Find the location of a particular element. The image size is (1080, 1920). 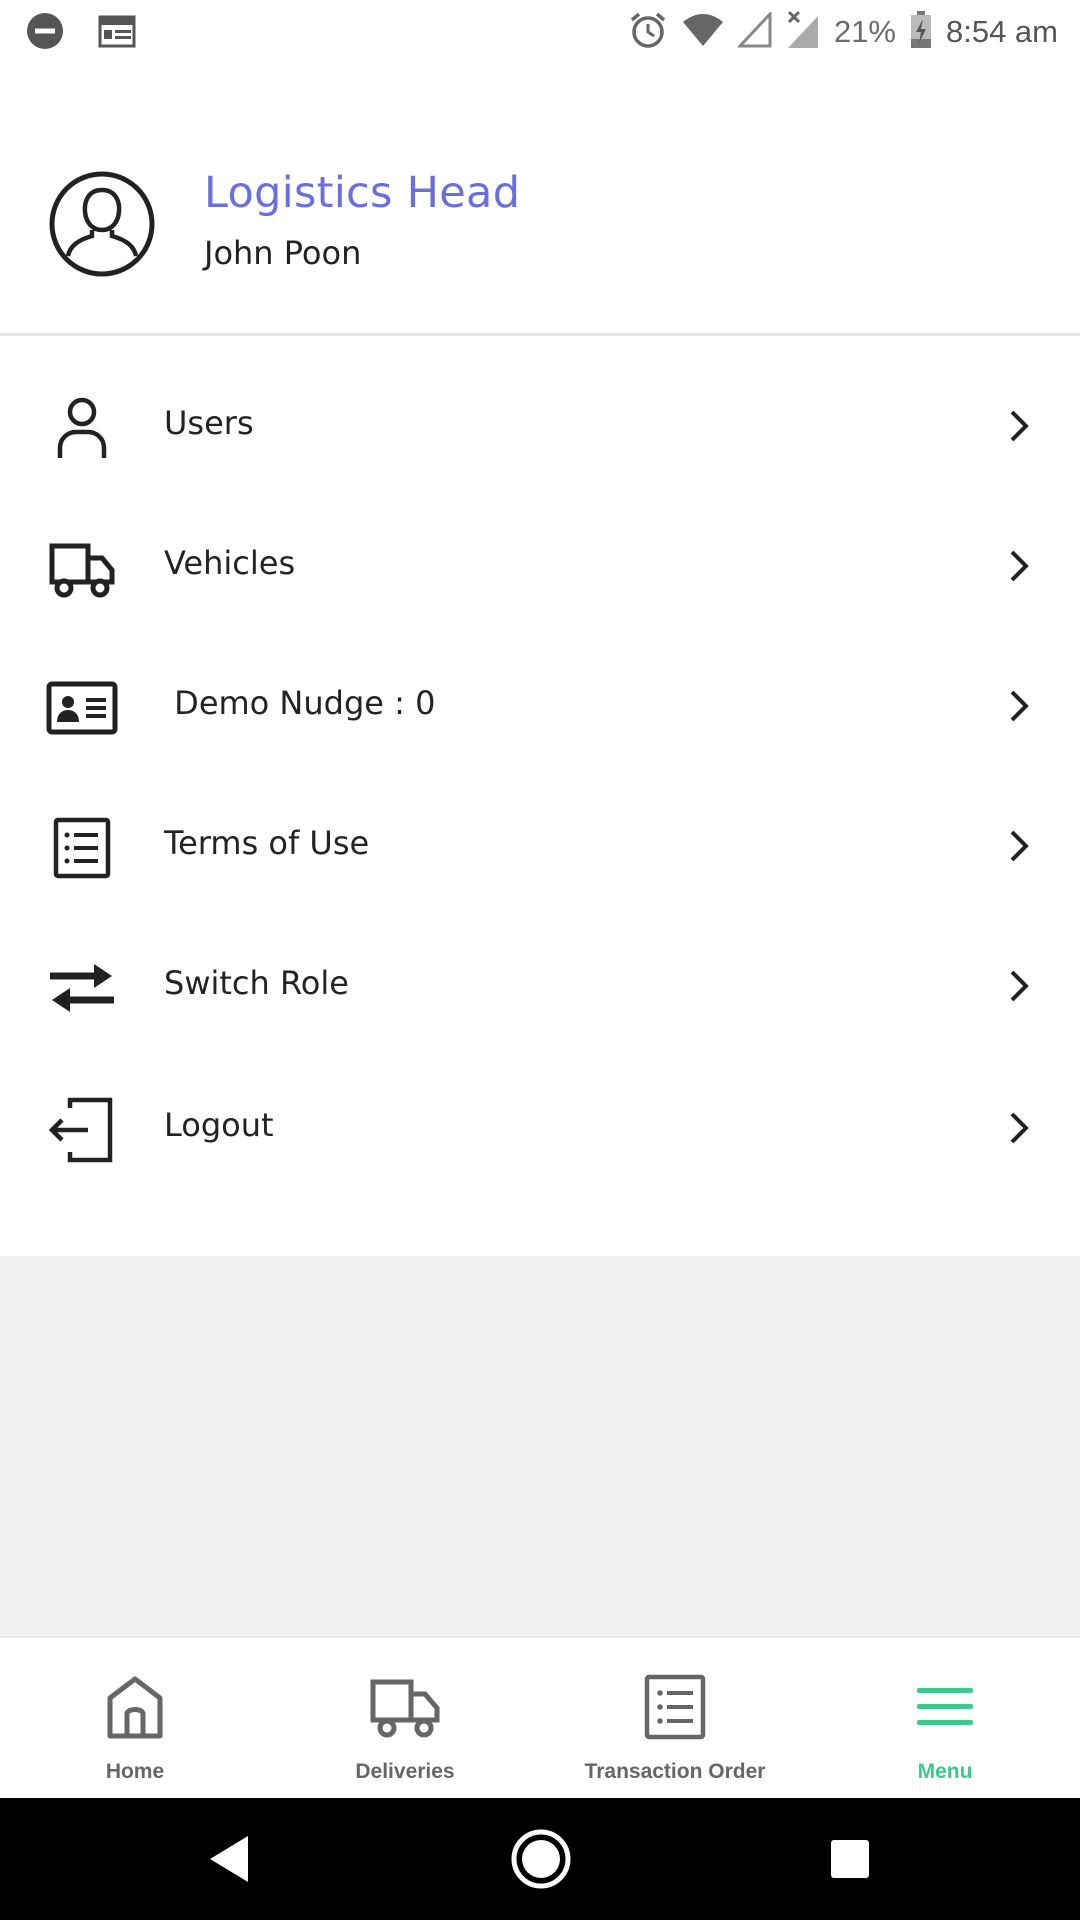

home-button is located at coordinates (540, 1859).